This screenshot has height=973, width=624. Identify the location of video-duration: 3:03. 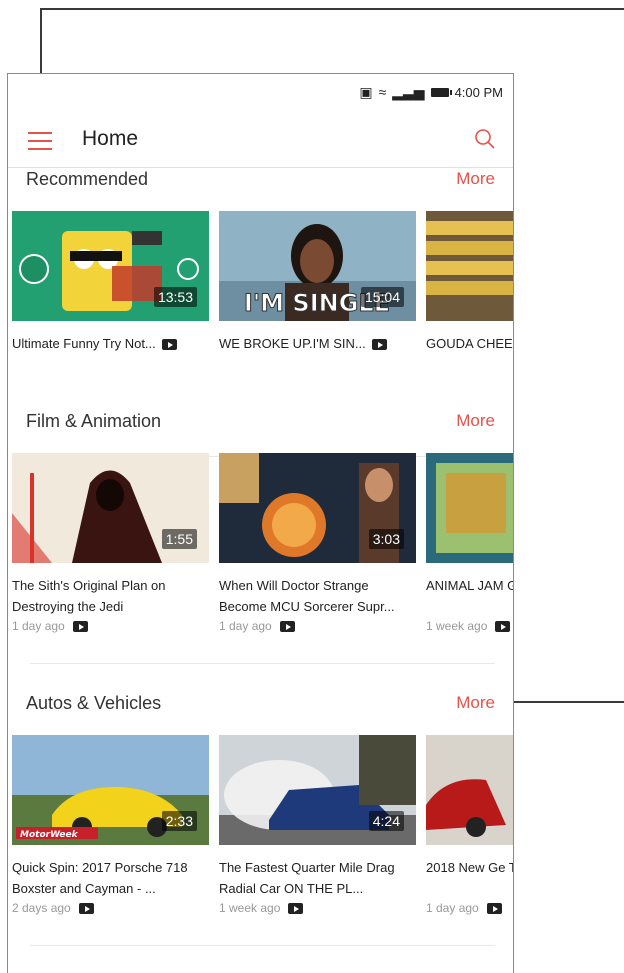
(386, 539).